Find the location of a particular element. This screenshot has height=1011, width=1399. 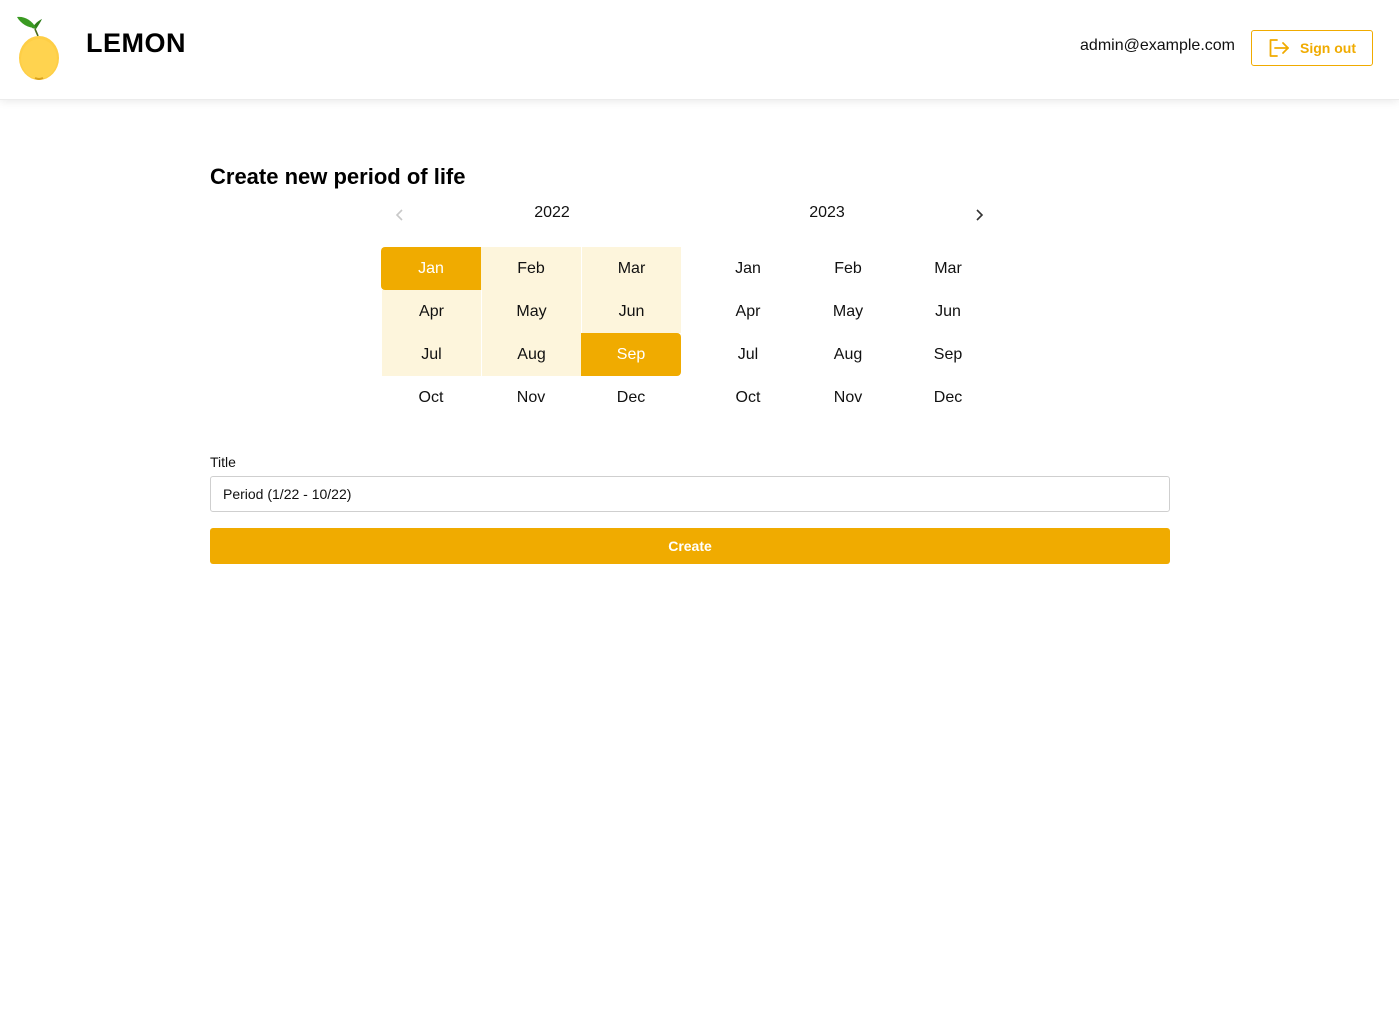

calendar-next-button is located at coordinates (979, 215).